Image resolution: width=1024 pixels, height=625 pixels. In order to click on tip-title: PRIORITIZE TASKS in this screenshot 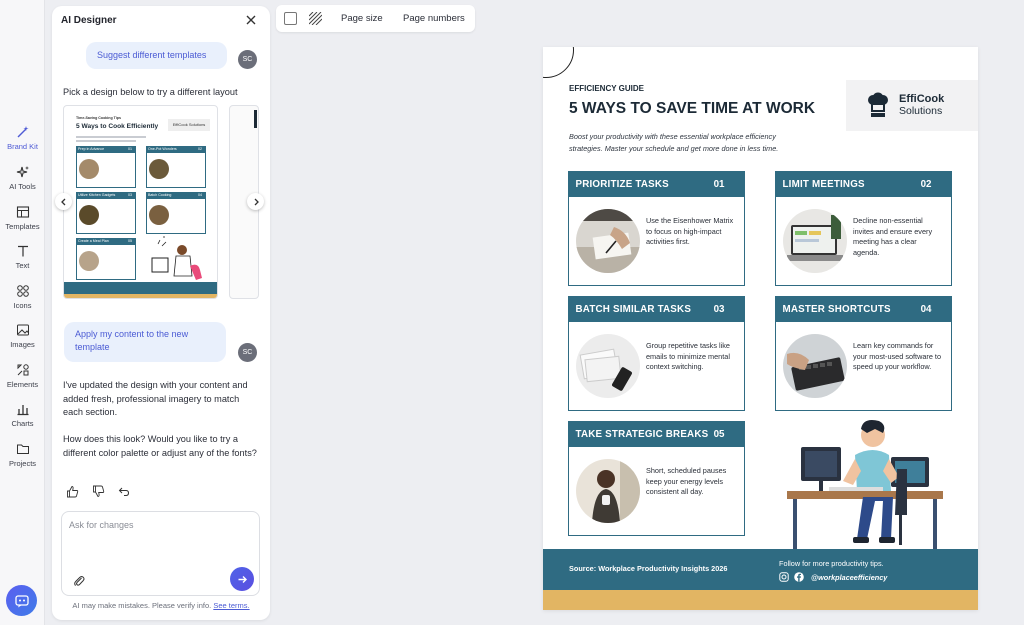, I will do `click(622, 184)`.